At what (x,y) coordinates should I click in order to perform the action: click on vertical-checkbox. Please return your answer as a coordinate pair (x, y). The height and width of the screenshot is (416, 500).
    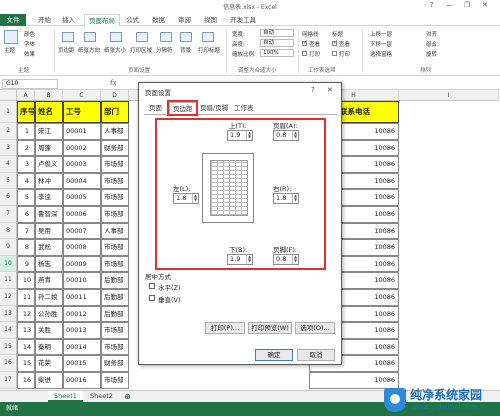
    Looking at the image, I should click on (152, 298).